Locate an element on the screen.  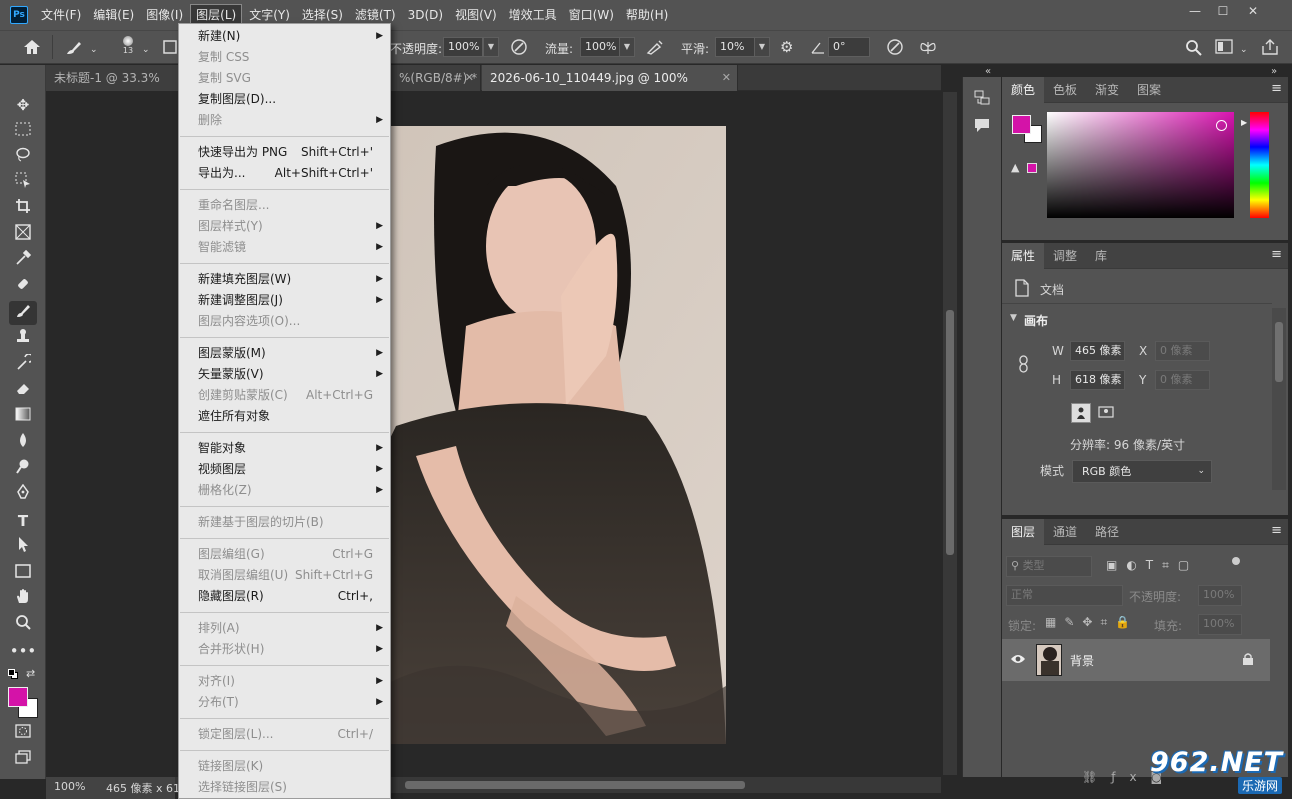
maximize-button: ☐ is located at coordinates (1223, 11).